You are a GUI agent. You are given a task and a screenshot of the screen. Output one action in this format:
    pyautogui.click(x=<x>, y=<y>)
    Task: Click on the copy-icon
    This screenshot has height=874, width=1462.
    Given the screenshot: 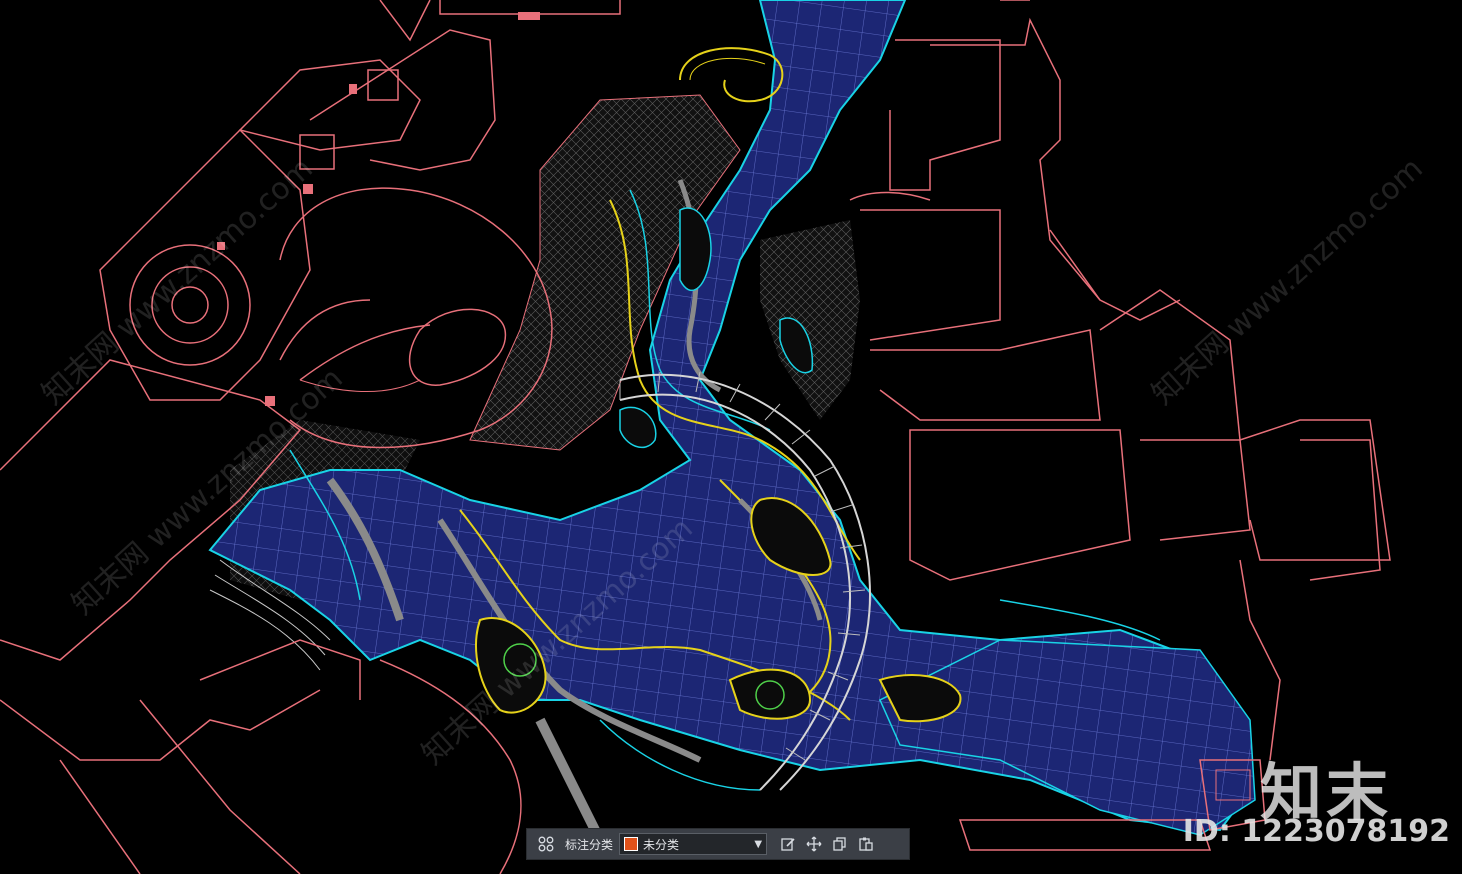 What is the action you would take?
    pyautogui.click(x=840, y=844)
    